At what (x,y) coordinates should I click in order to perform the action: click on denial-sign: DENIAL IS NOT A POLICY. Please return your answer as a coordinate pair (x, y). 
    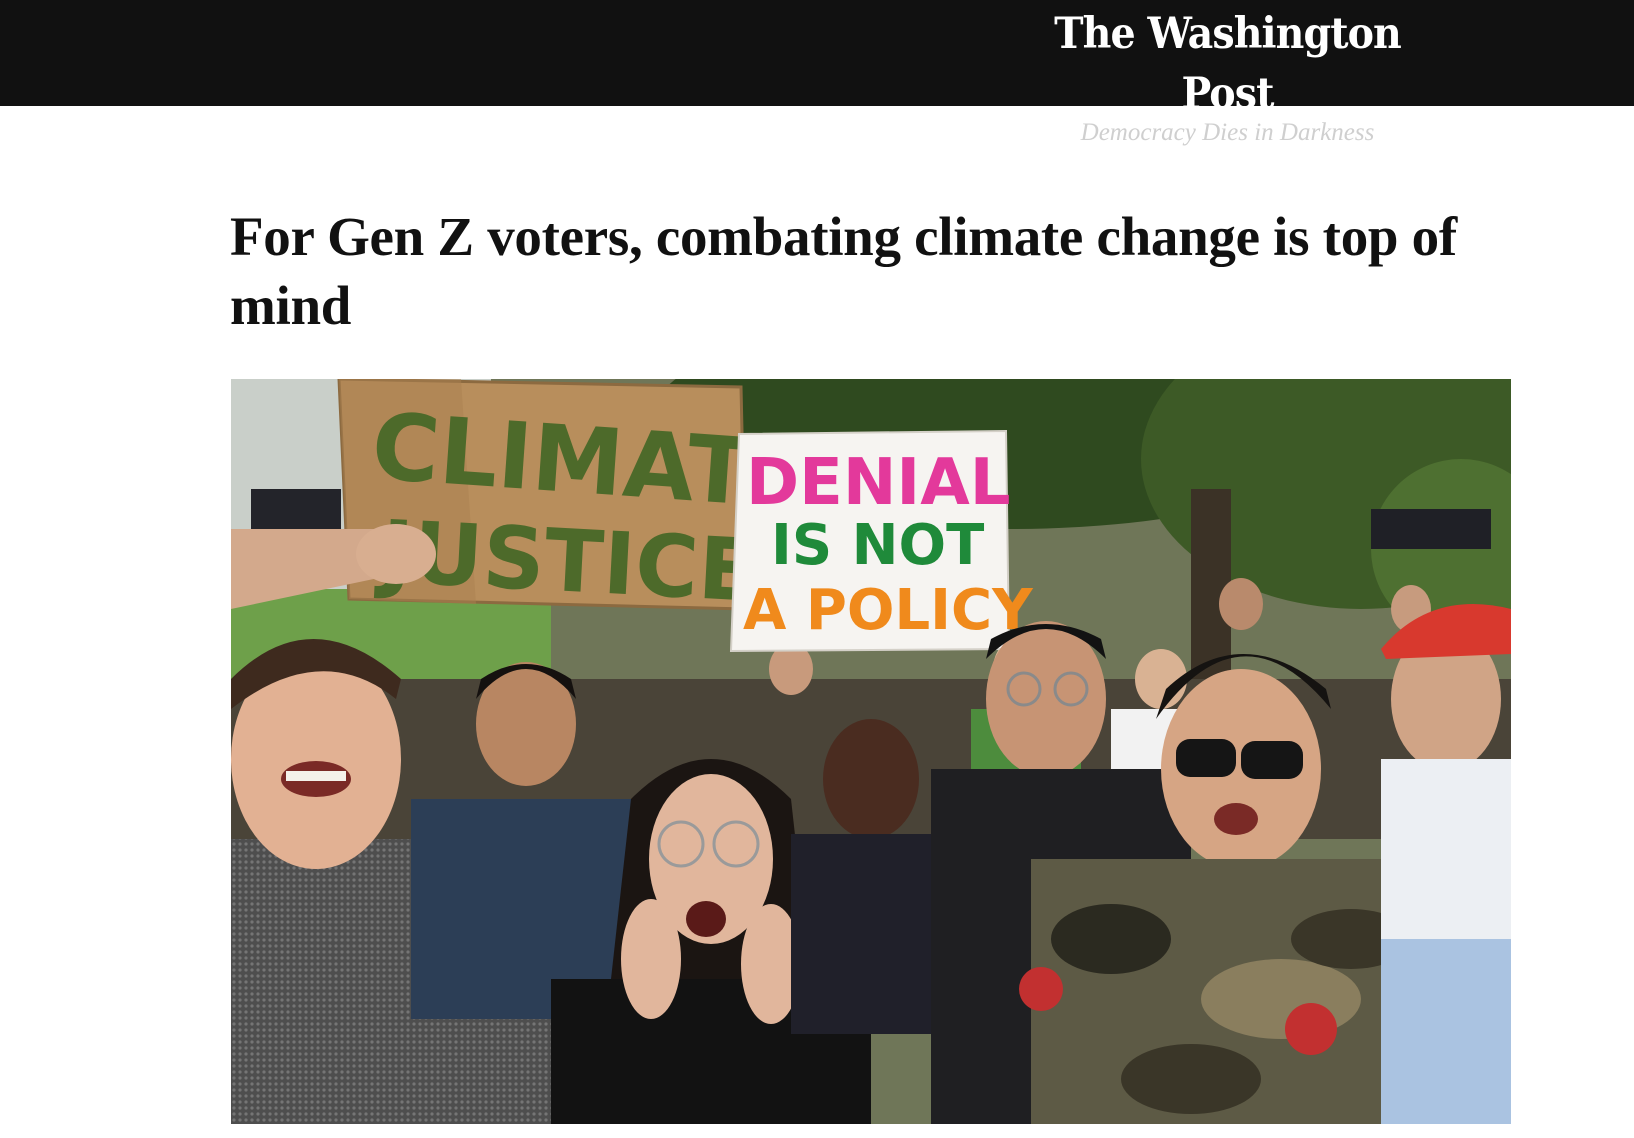
    Looking at the image, I should click on (881, 541).